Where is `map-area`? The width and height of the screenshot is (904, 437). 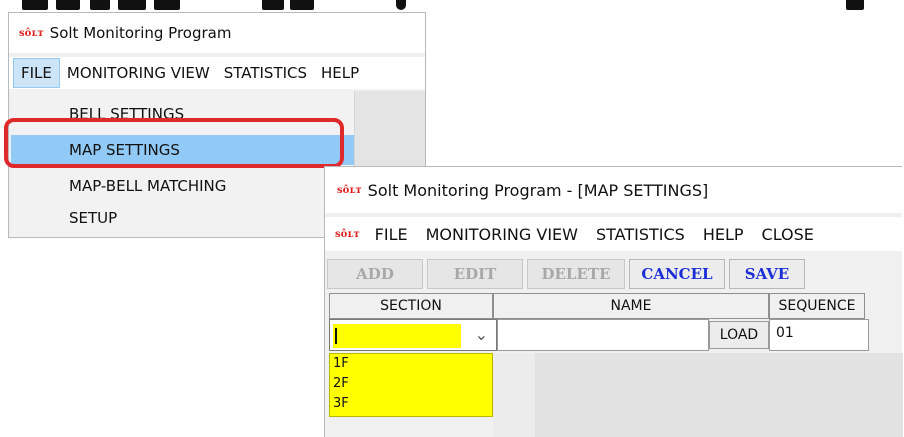 map-area is located at coordinates (719, 395).